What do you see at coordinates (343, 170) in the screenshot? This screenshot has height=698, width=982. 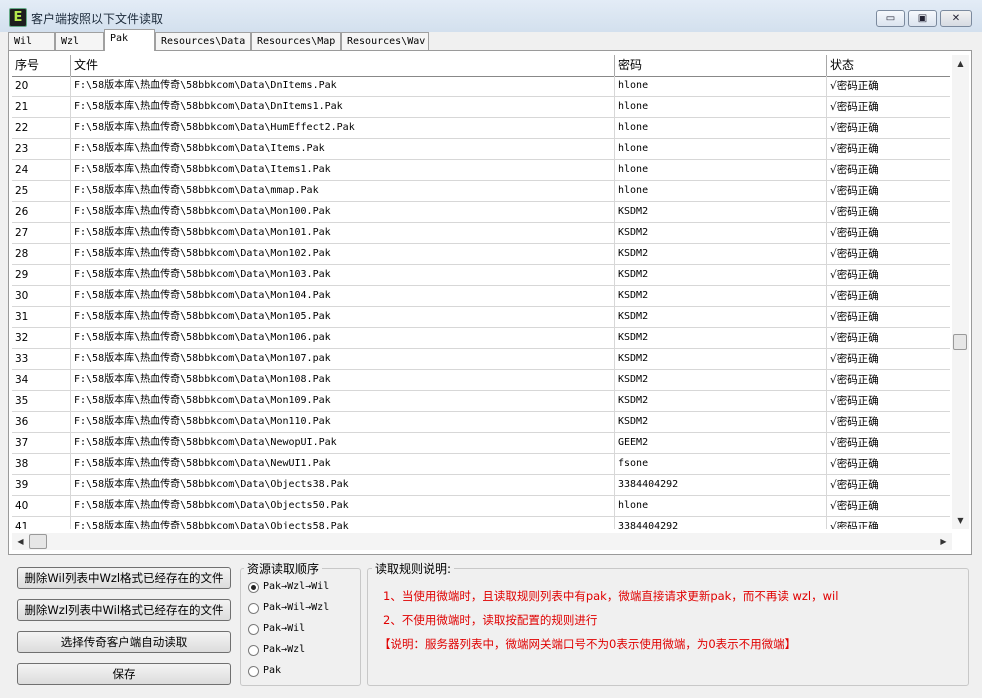 I see `cell-file: F:\58版本库\热血传奇\58bbkcom\Data\Items1.Pak` at bounding box center [343, 170].